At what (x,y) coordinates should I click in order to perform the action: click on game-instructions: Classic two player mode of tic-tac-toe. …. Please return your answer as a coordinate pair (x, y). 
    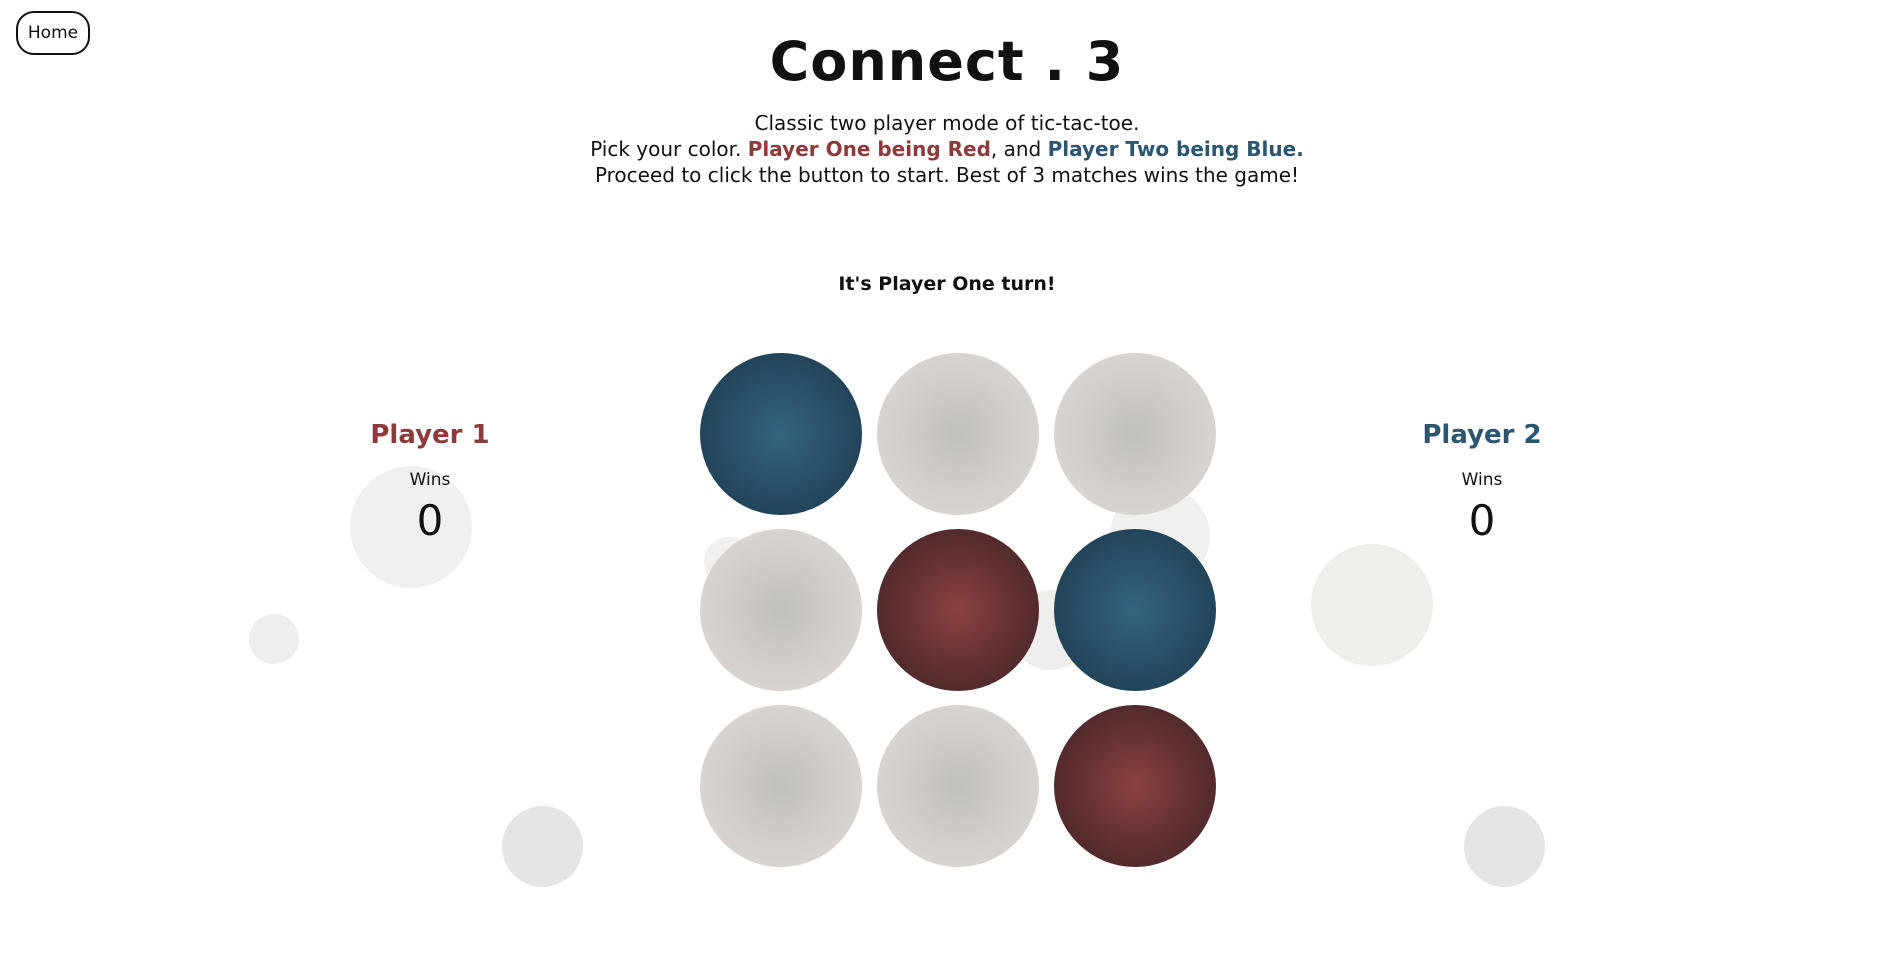
    Looking at the image, I should click on (947, 149).